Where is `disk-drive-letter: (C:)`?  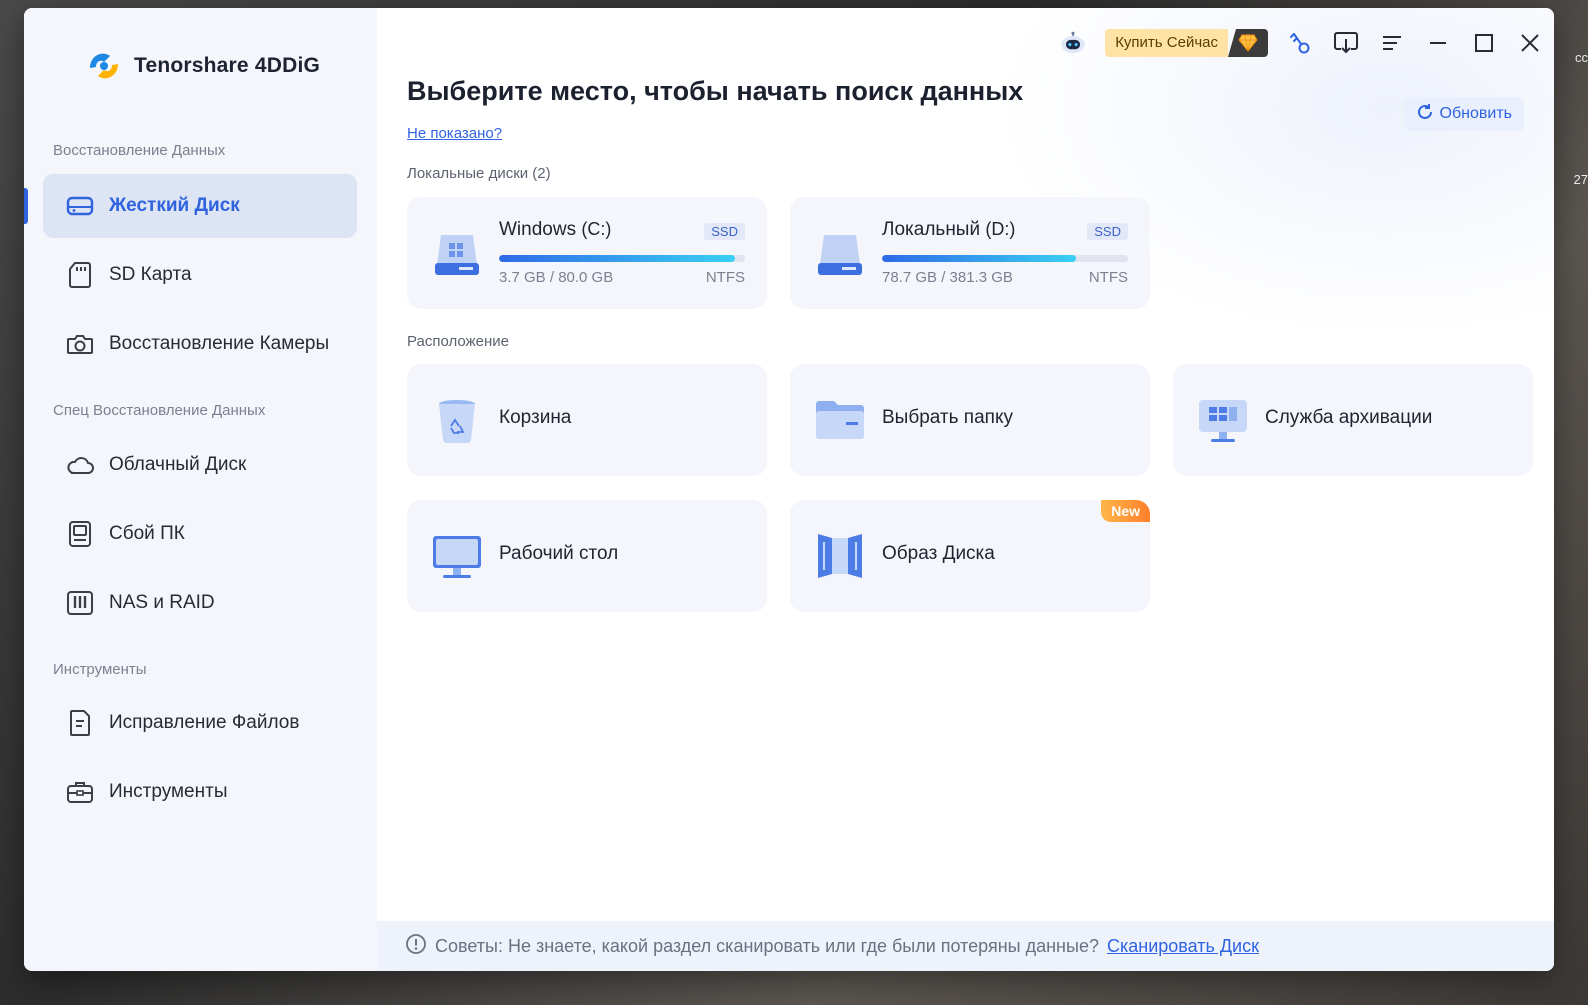
disk-drive-letter: (C:) is located at coordinates (596, 229).